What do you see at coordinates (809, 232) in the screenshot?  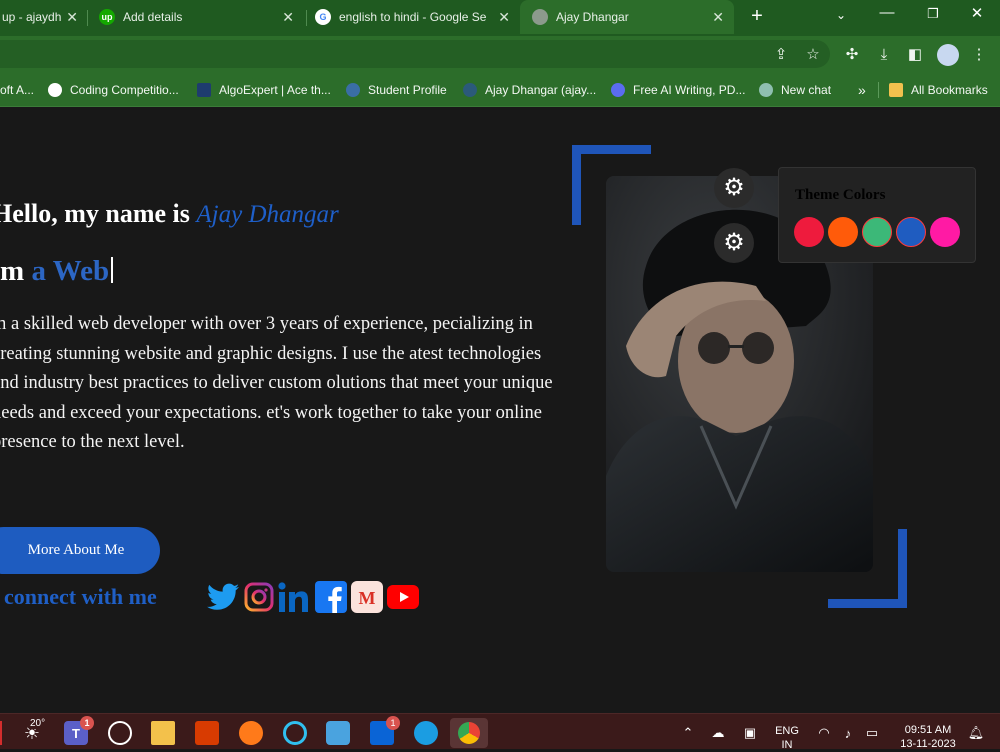 I see `theme-swatch-red` at bounding box center [809, 232].